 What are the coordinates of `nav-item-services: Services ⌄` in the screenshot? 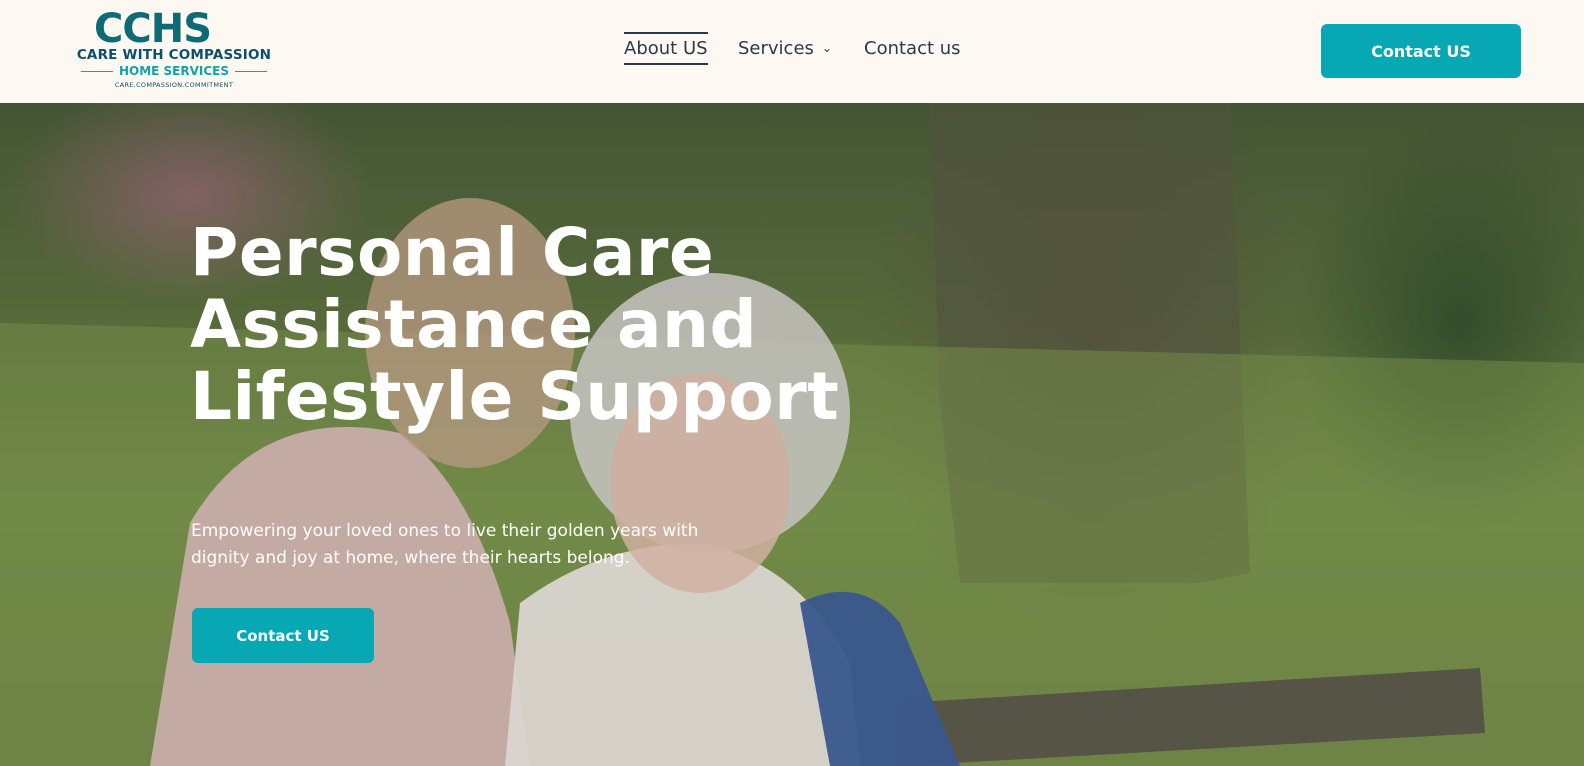 It's located at (785, 48).